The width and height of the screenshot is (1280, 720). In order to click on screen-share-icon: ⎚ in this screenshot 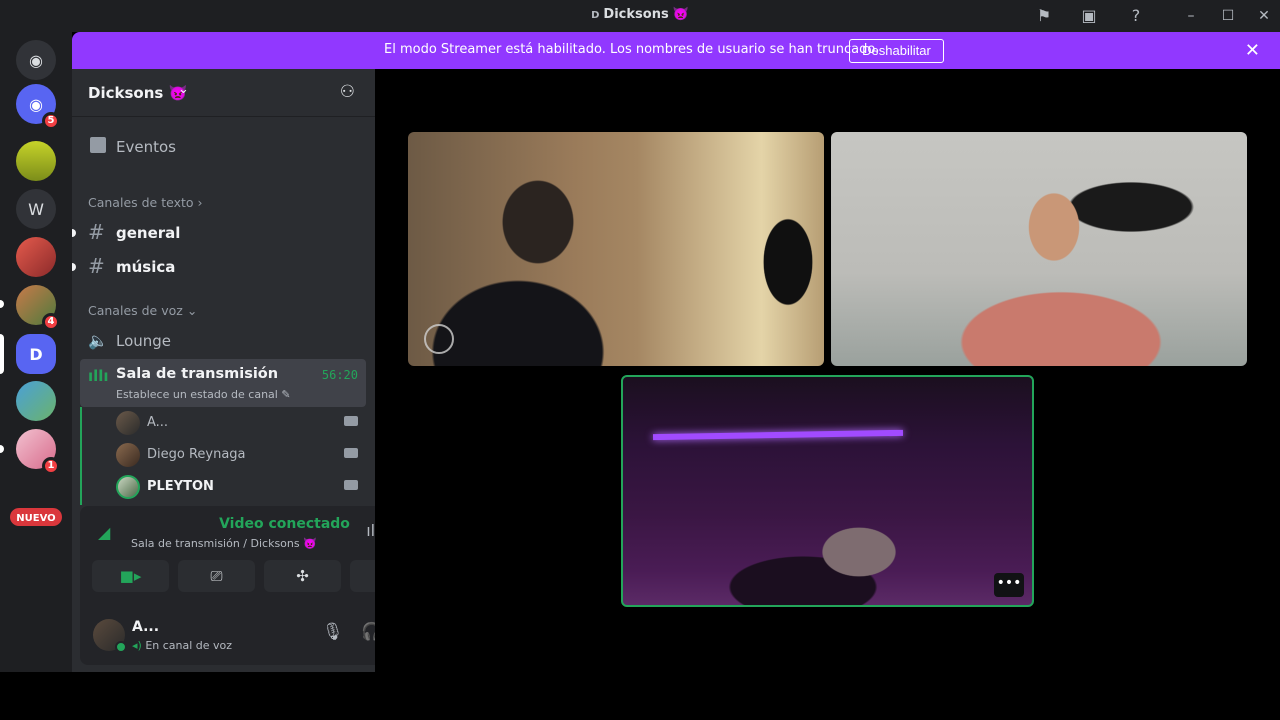, I will do `click(216, 576)`.